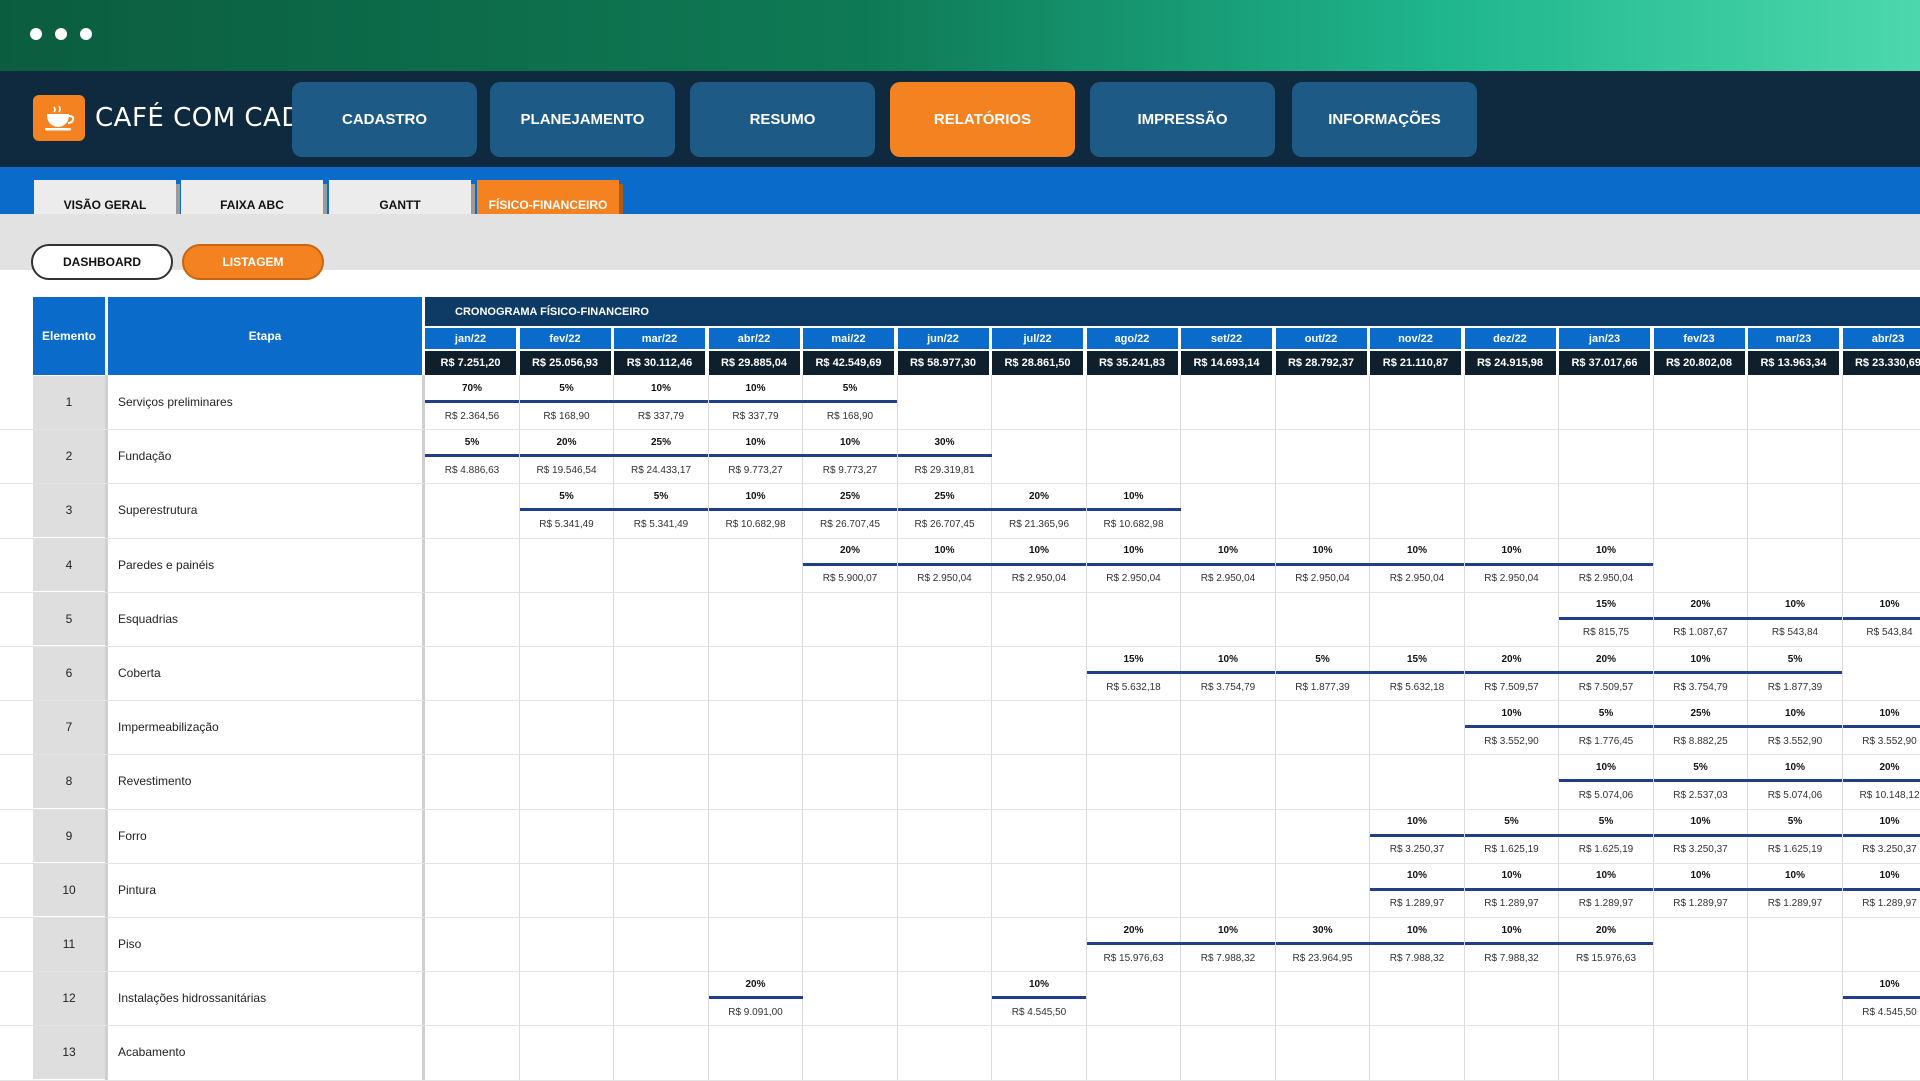 Image resolution: width=1920 pixels, height=1081 pixels. What do you see at coordinates (945, 579) in the screenshot?
I see `cell-value: R$ 2.950,04` at bounding box center [945, 579].